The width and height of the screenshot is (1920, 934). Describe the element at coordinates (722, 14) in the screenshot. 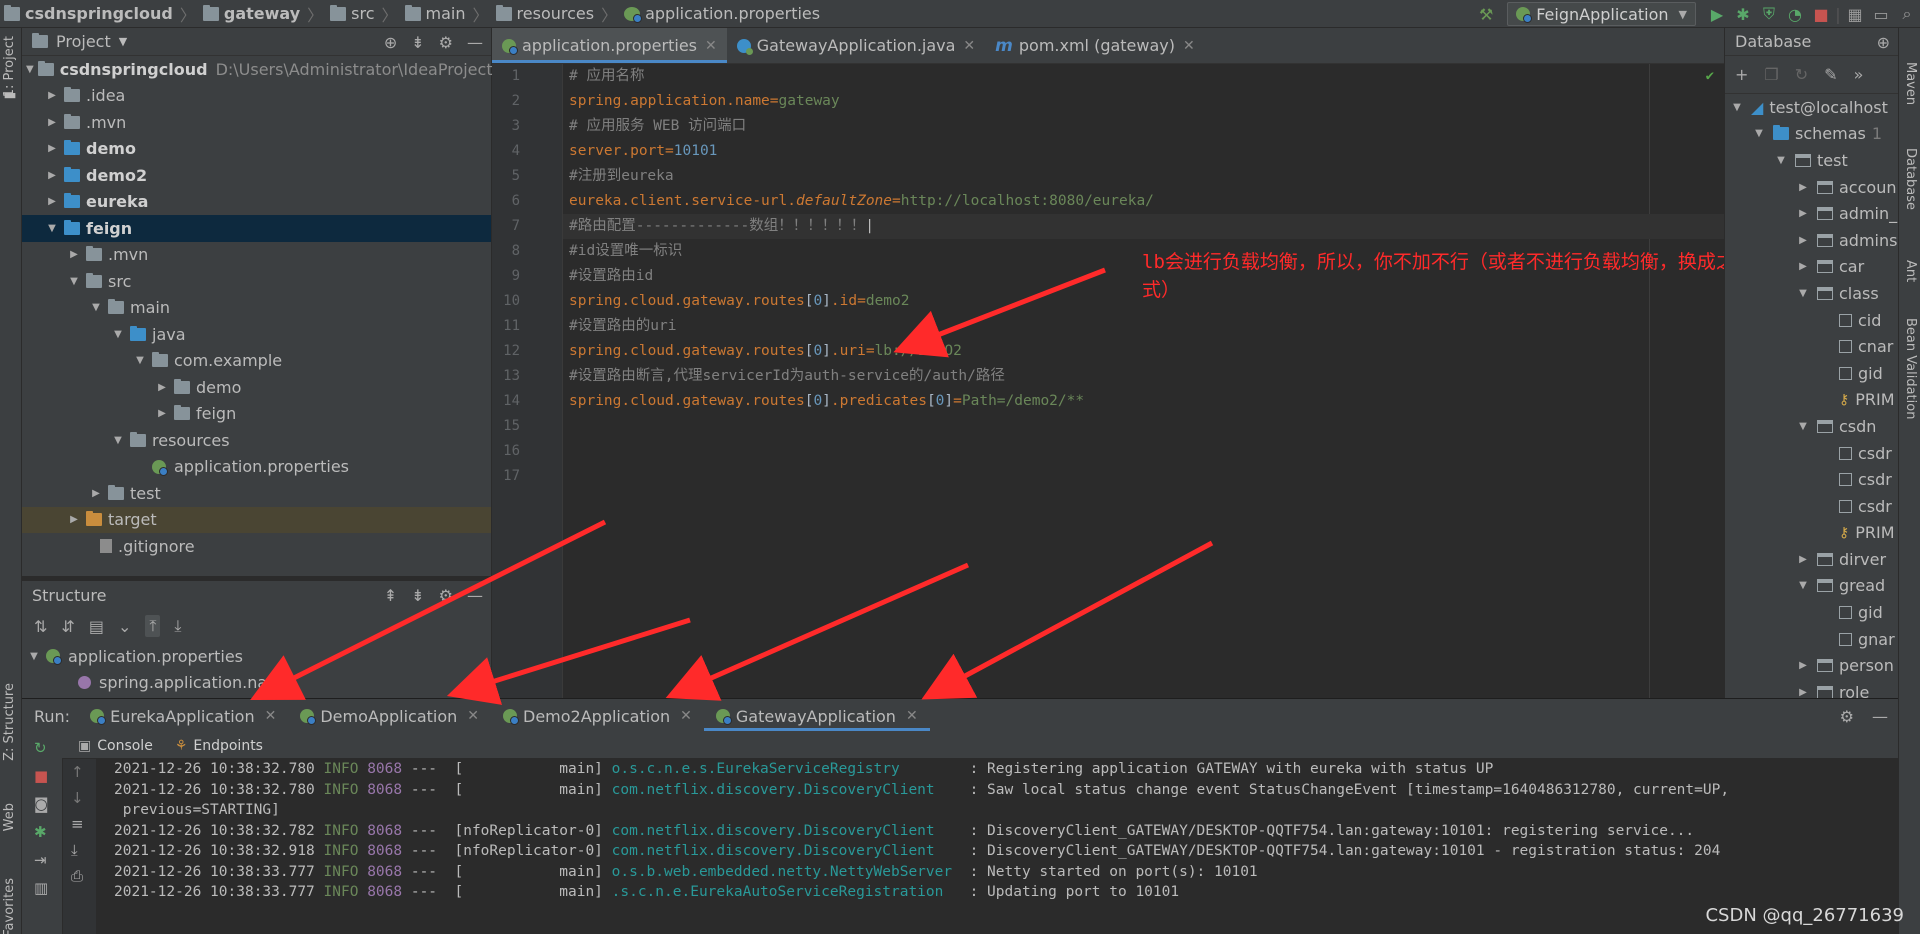

I see `breadcrumb-file: application.properties` at that location.